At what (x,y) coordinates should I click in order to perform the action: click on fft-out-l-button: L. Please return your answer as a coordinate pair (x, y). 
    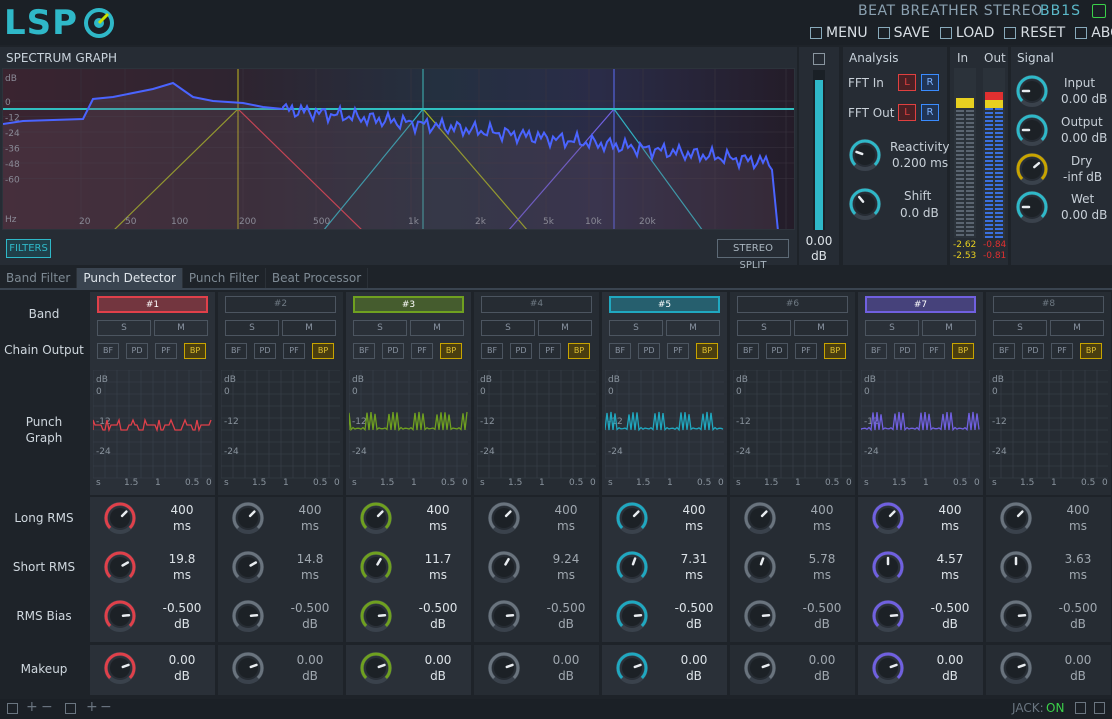
    Looking at the image, I should click on (907, 112).